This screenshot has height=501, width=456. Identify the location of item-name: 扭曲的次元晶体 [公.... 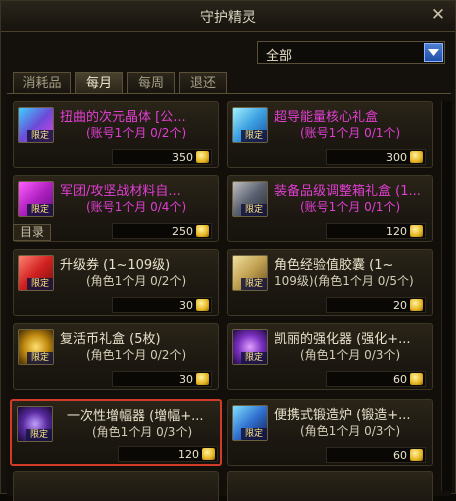
(123, 117).